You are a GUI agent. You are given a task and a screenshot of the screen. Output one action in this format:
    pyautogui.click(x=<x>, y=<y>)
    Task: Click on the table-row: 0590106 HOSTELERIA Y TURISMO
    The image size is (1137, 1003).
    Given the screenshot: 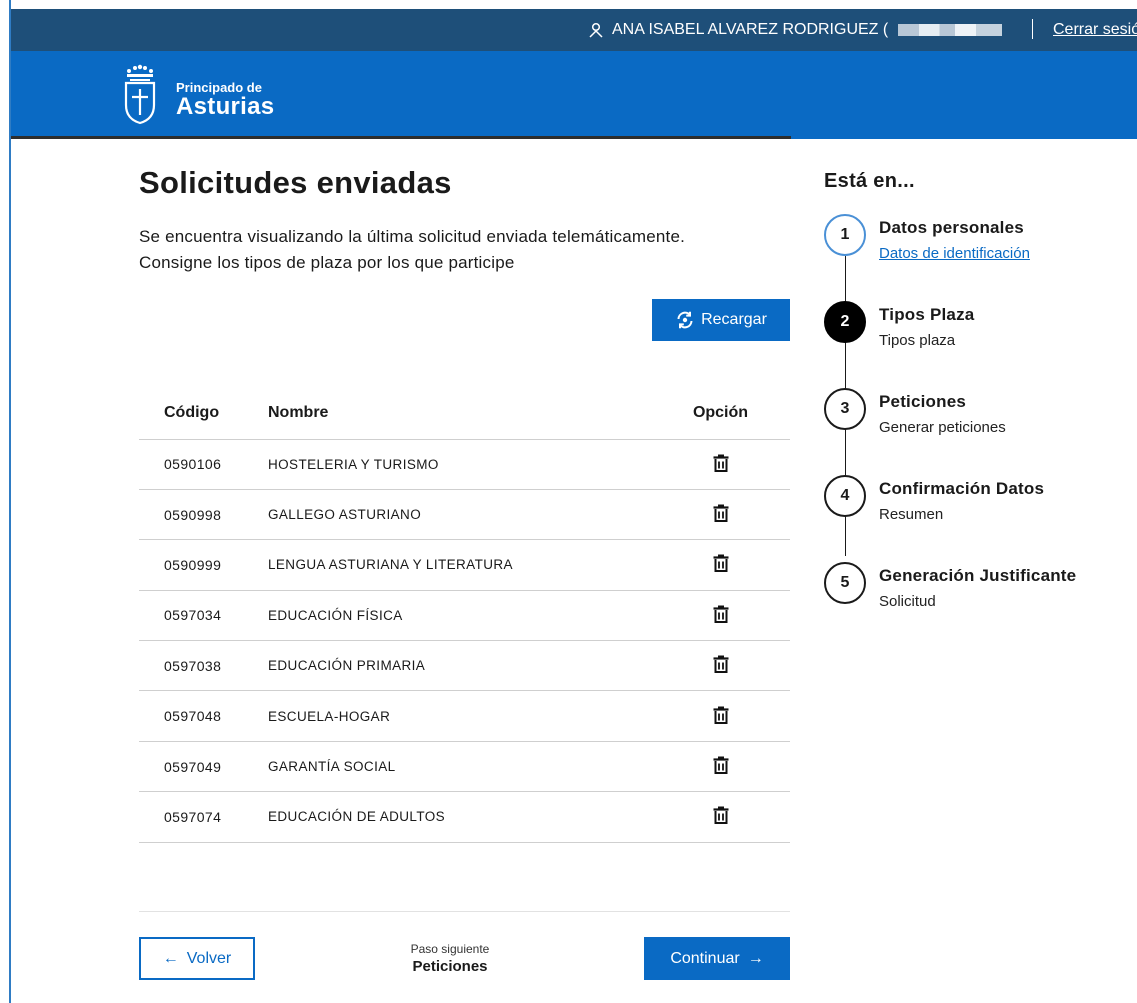 What is the action you would take?
    pyautogui.click(x=464, y=464)
    